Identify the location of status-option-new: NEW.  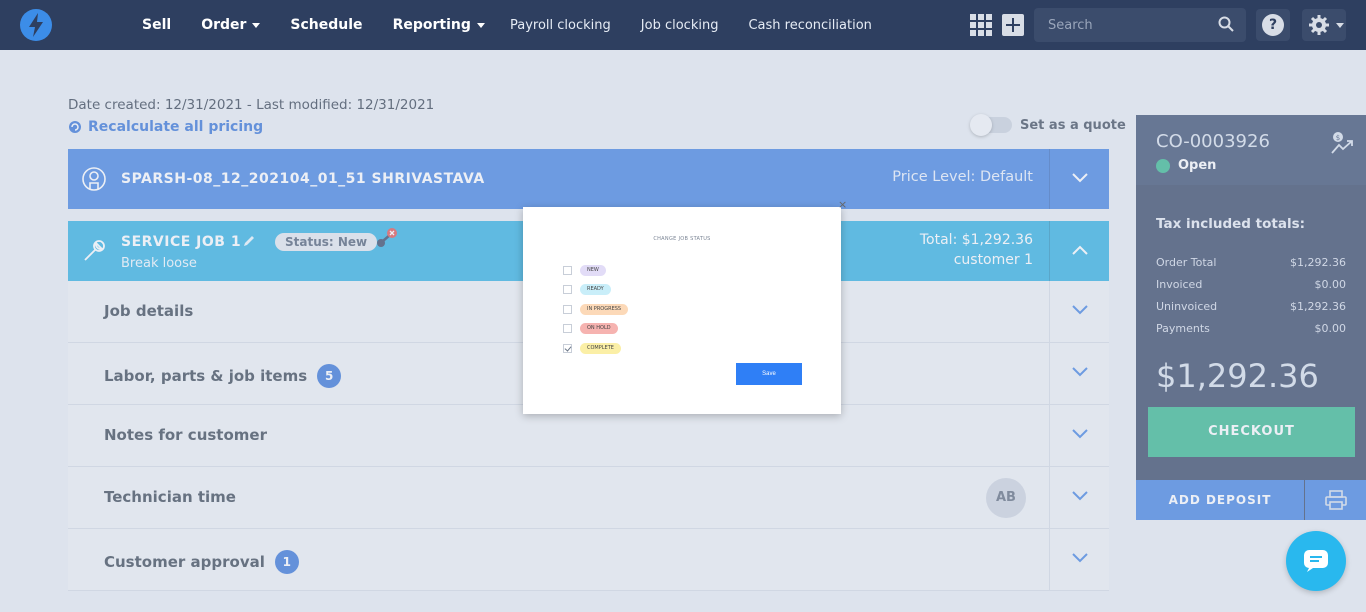
(584, 270).